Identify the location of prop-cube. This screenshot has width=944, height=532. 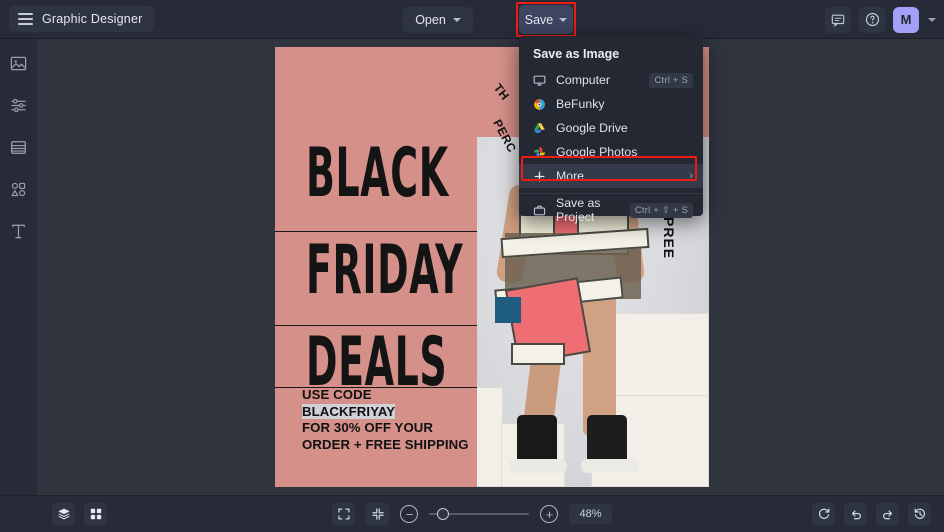
(661, 356).